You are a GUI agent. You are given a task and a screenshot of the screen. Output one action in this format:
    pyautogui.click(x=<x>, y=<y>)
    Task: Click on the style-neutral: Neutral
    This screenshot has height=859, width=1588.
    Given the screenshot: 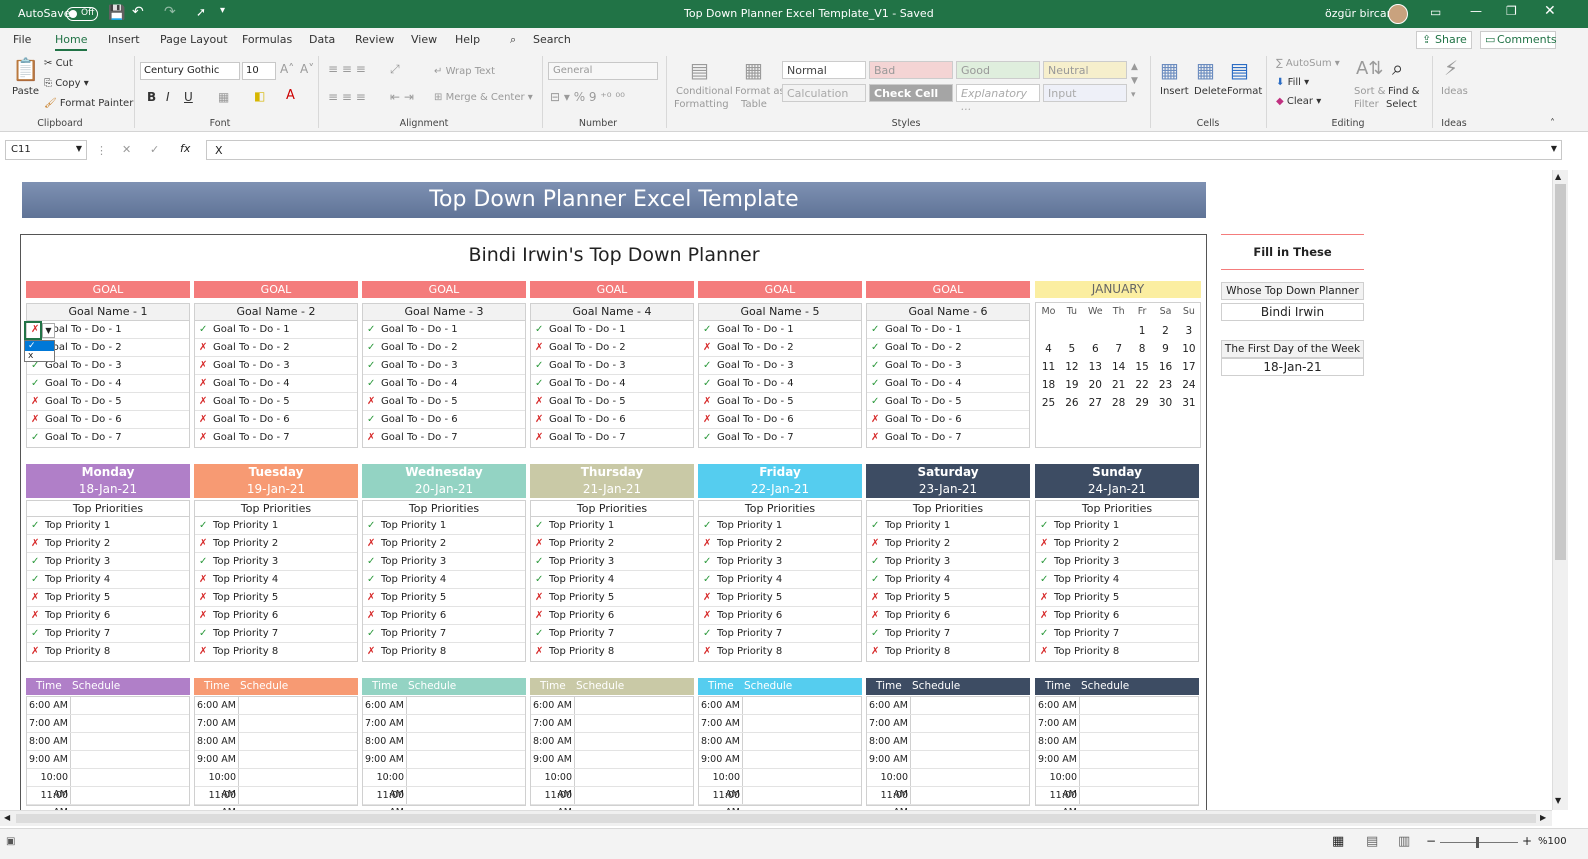 What is the action you would take?
    pyautogui.click(x=1085, y=70)
    